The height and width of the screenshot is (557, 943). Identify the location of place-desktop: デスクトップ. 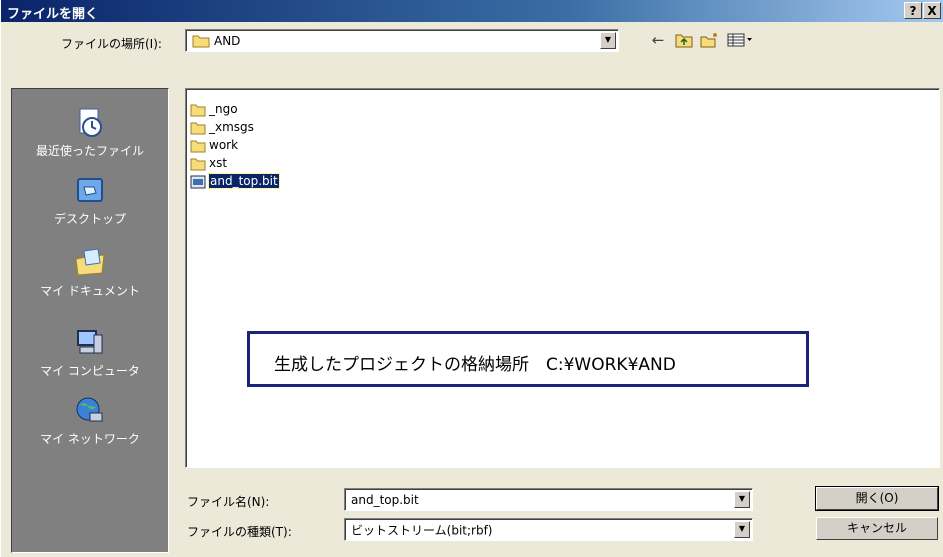
(90, 201).